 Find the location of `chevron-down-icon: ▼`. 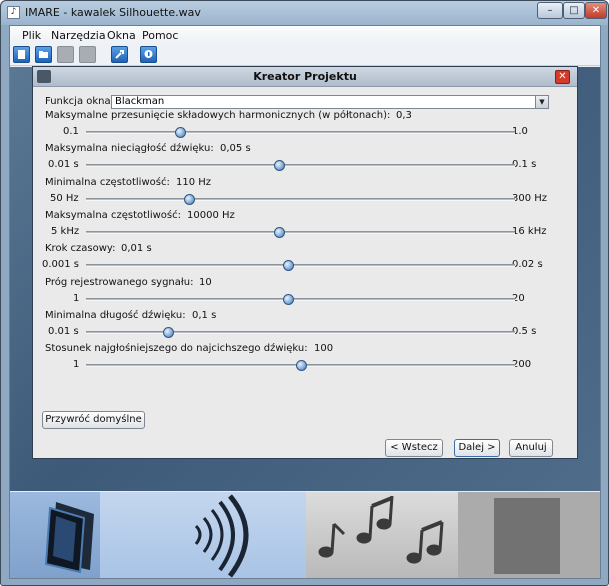

chevron-down-icon: ▼ is located at coordinates (541, 102).